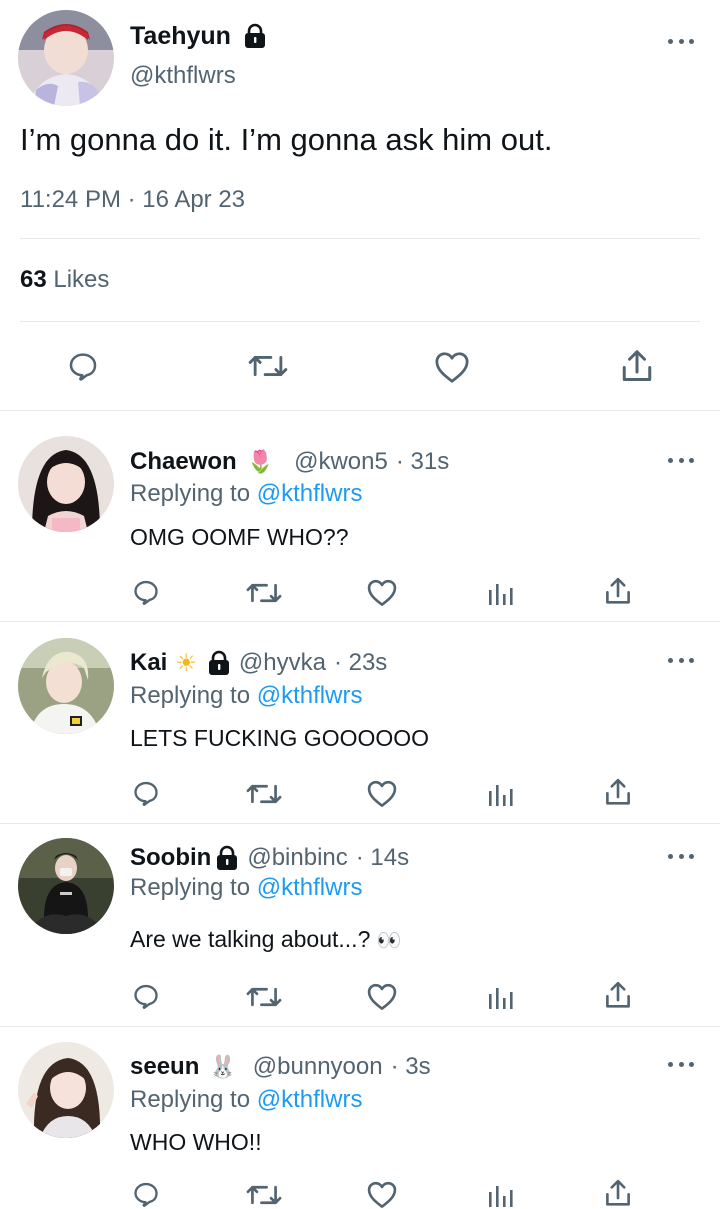 Image resolution: width=720 pixels, height=1209 pixels. I want to click on reply-text: WHO WHO!!, so click(196, 1142).